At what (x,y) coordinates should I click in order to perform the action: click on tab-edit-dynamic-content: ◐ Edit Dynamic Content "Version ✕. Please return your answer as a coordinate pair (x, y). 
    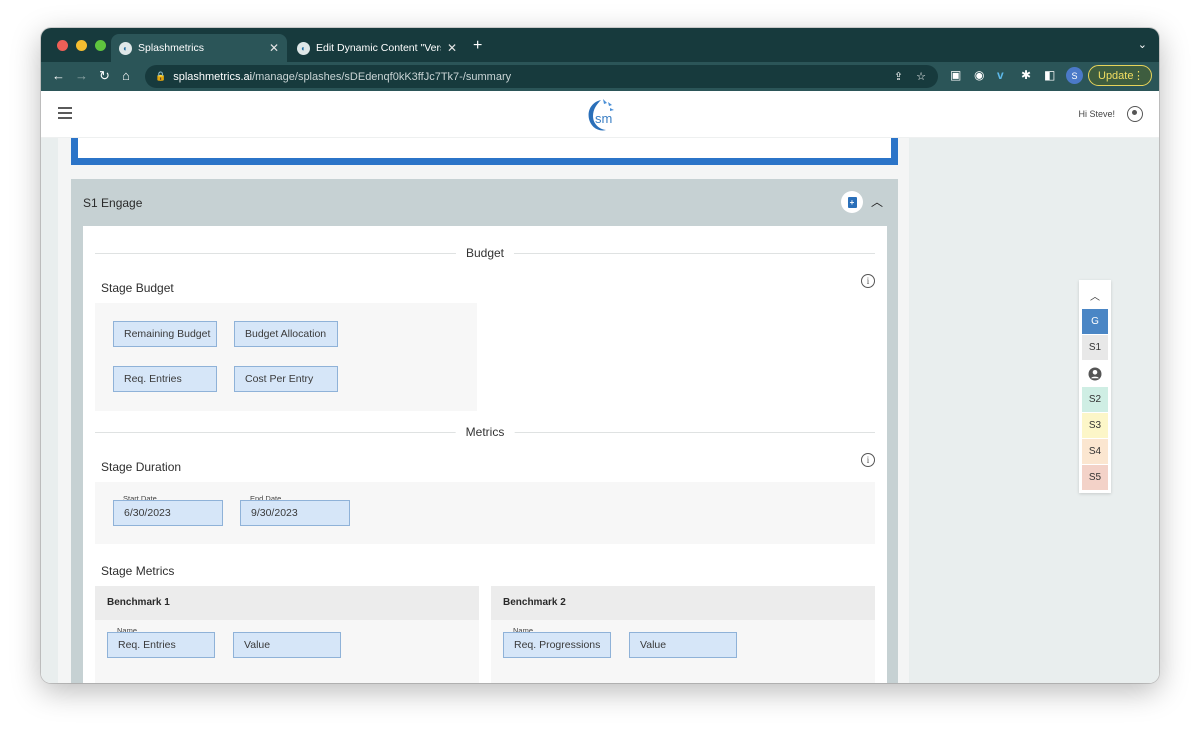
    Looking at the image, I should click on (377, 48).